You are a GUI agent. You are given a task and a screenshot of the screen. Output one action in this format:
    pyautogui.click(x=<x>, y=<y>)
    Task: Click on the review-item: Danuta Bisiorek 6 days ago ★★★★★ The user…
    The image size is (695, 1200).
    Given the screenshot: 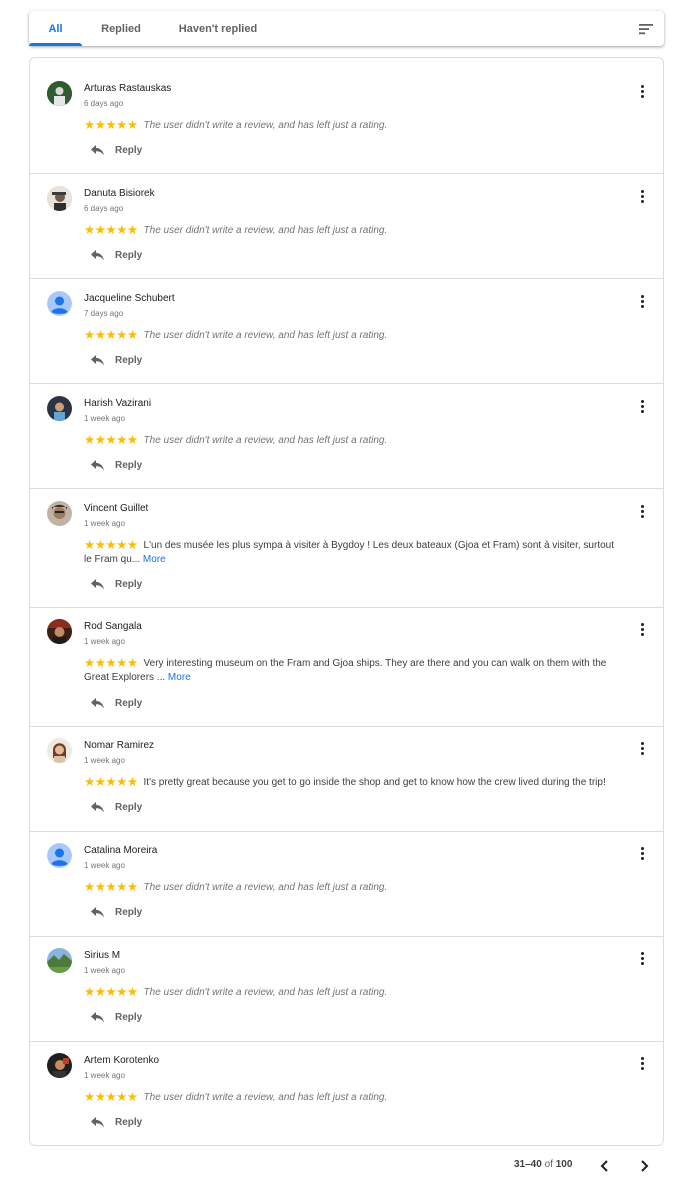 What is the action you would take?
    pyautogui.click(x=346, y=226)
    